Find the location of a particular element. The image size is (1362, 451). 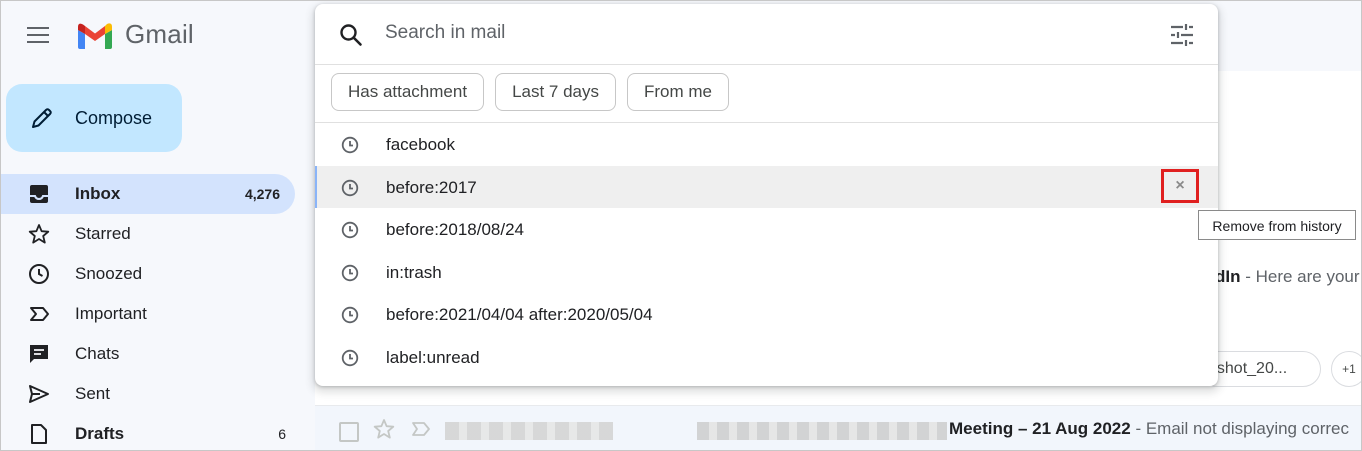

chat-icon is located at coordinates (39, 354).